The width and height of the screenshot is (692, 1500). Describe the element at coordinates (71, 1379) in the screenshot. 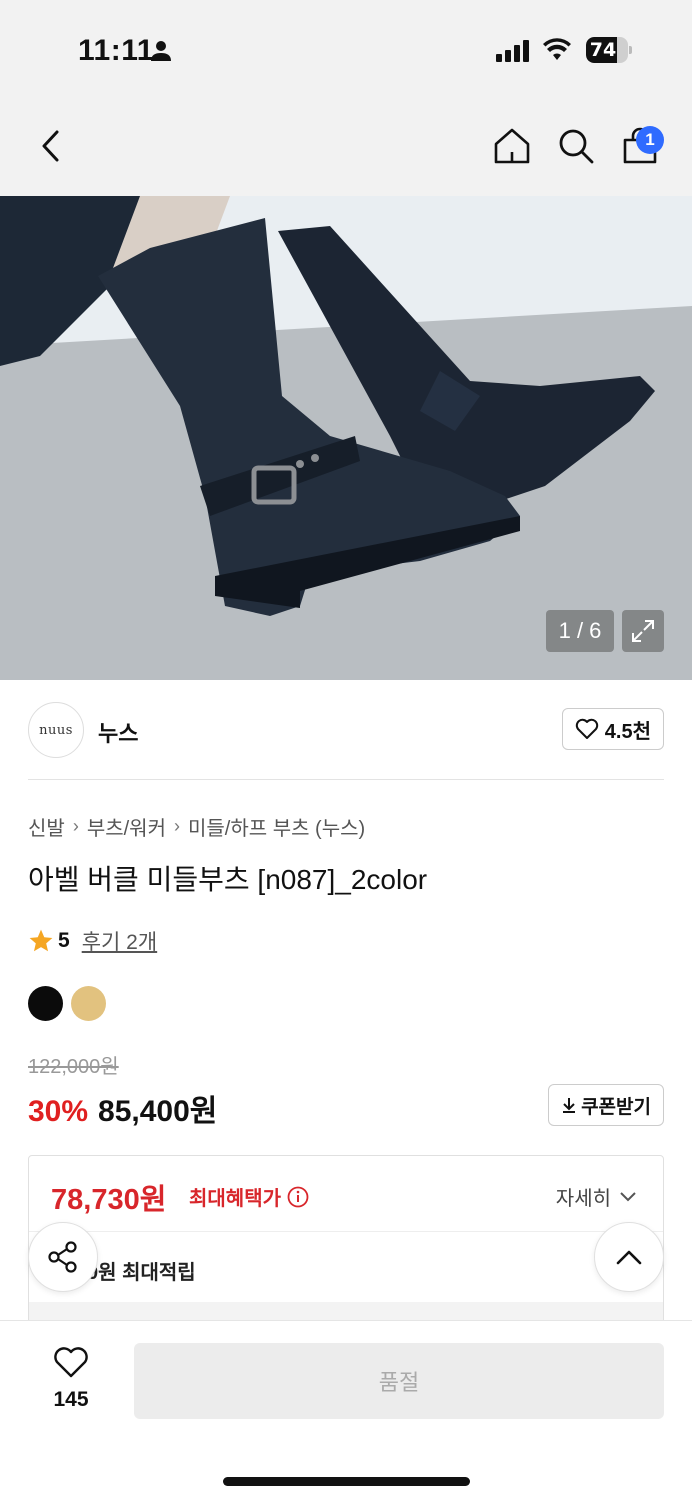

I see `wish-button: 145` at that location.